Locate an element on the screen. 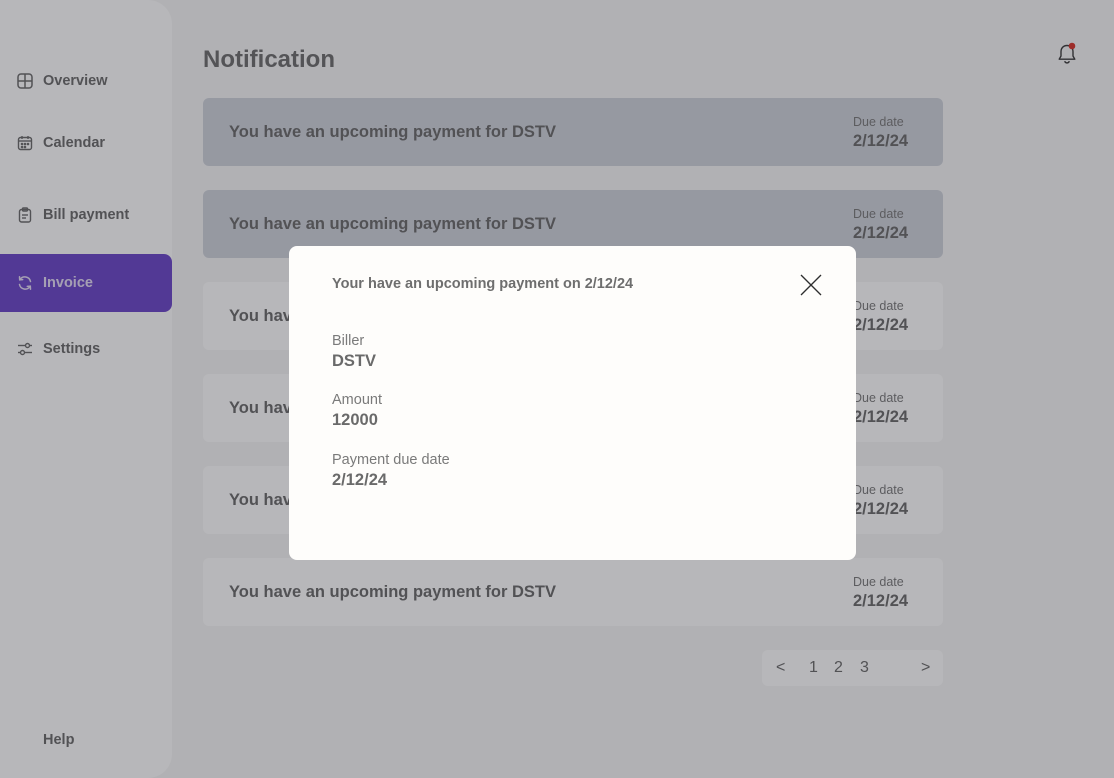 The image size is (1114, 778). close-icon is located at coordinates (811, 285).